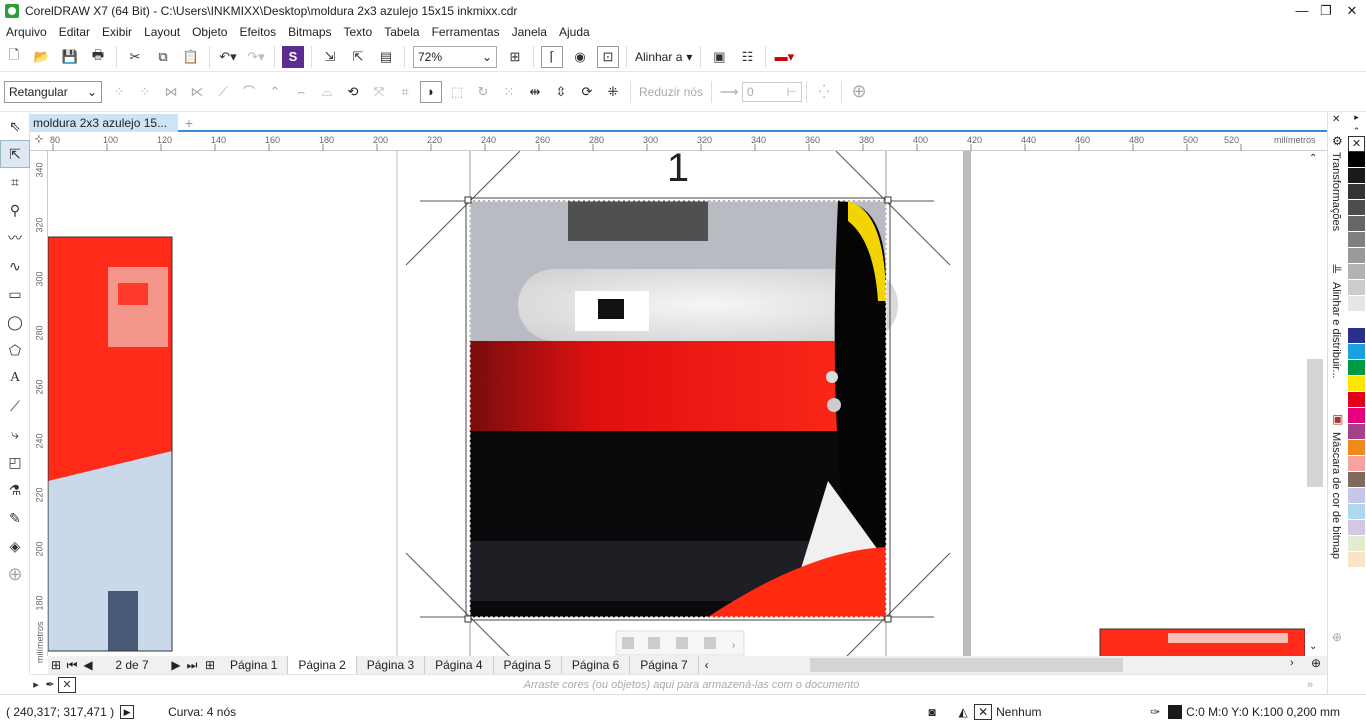  What do you see at coordinates (254, 665) in the screenshot?
I see `page-tab-1: Página 1` at bounding box center [254, 665].